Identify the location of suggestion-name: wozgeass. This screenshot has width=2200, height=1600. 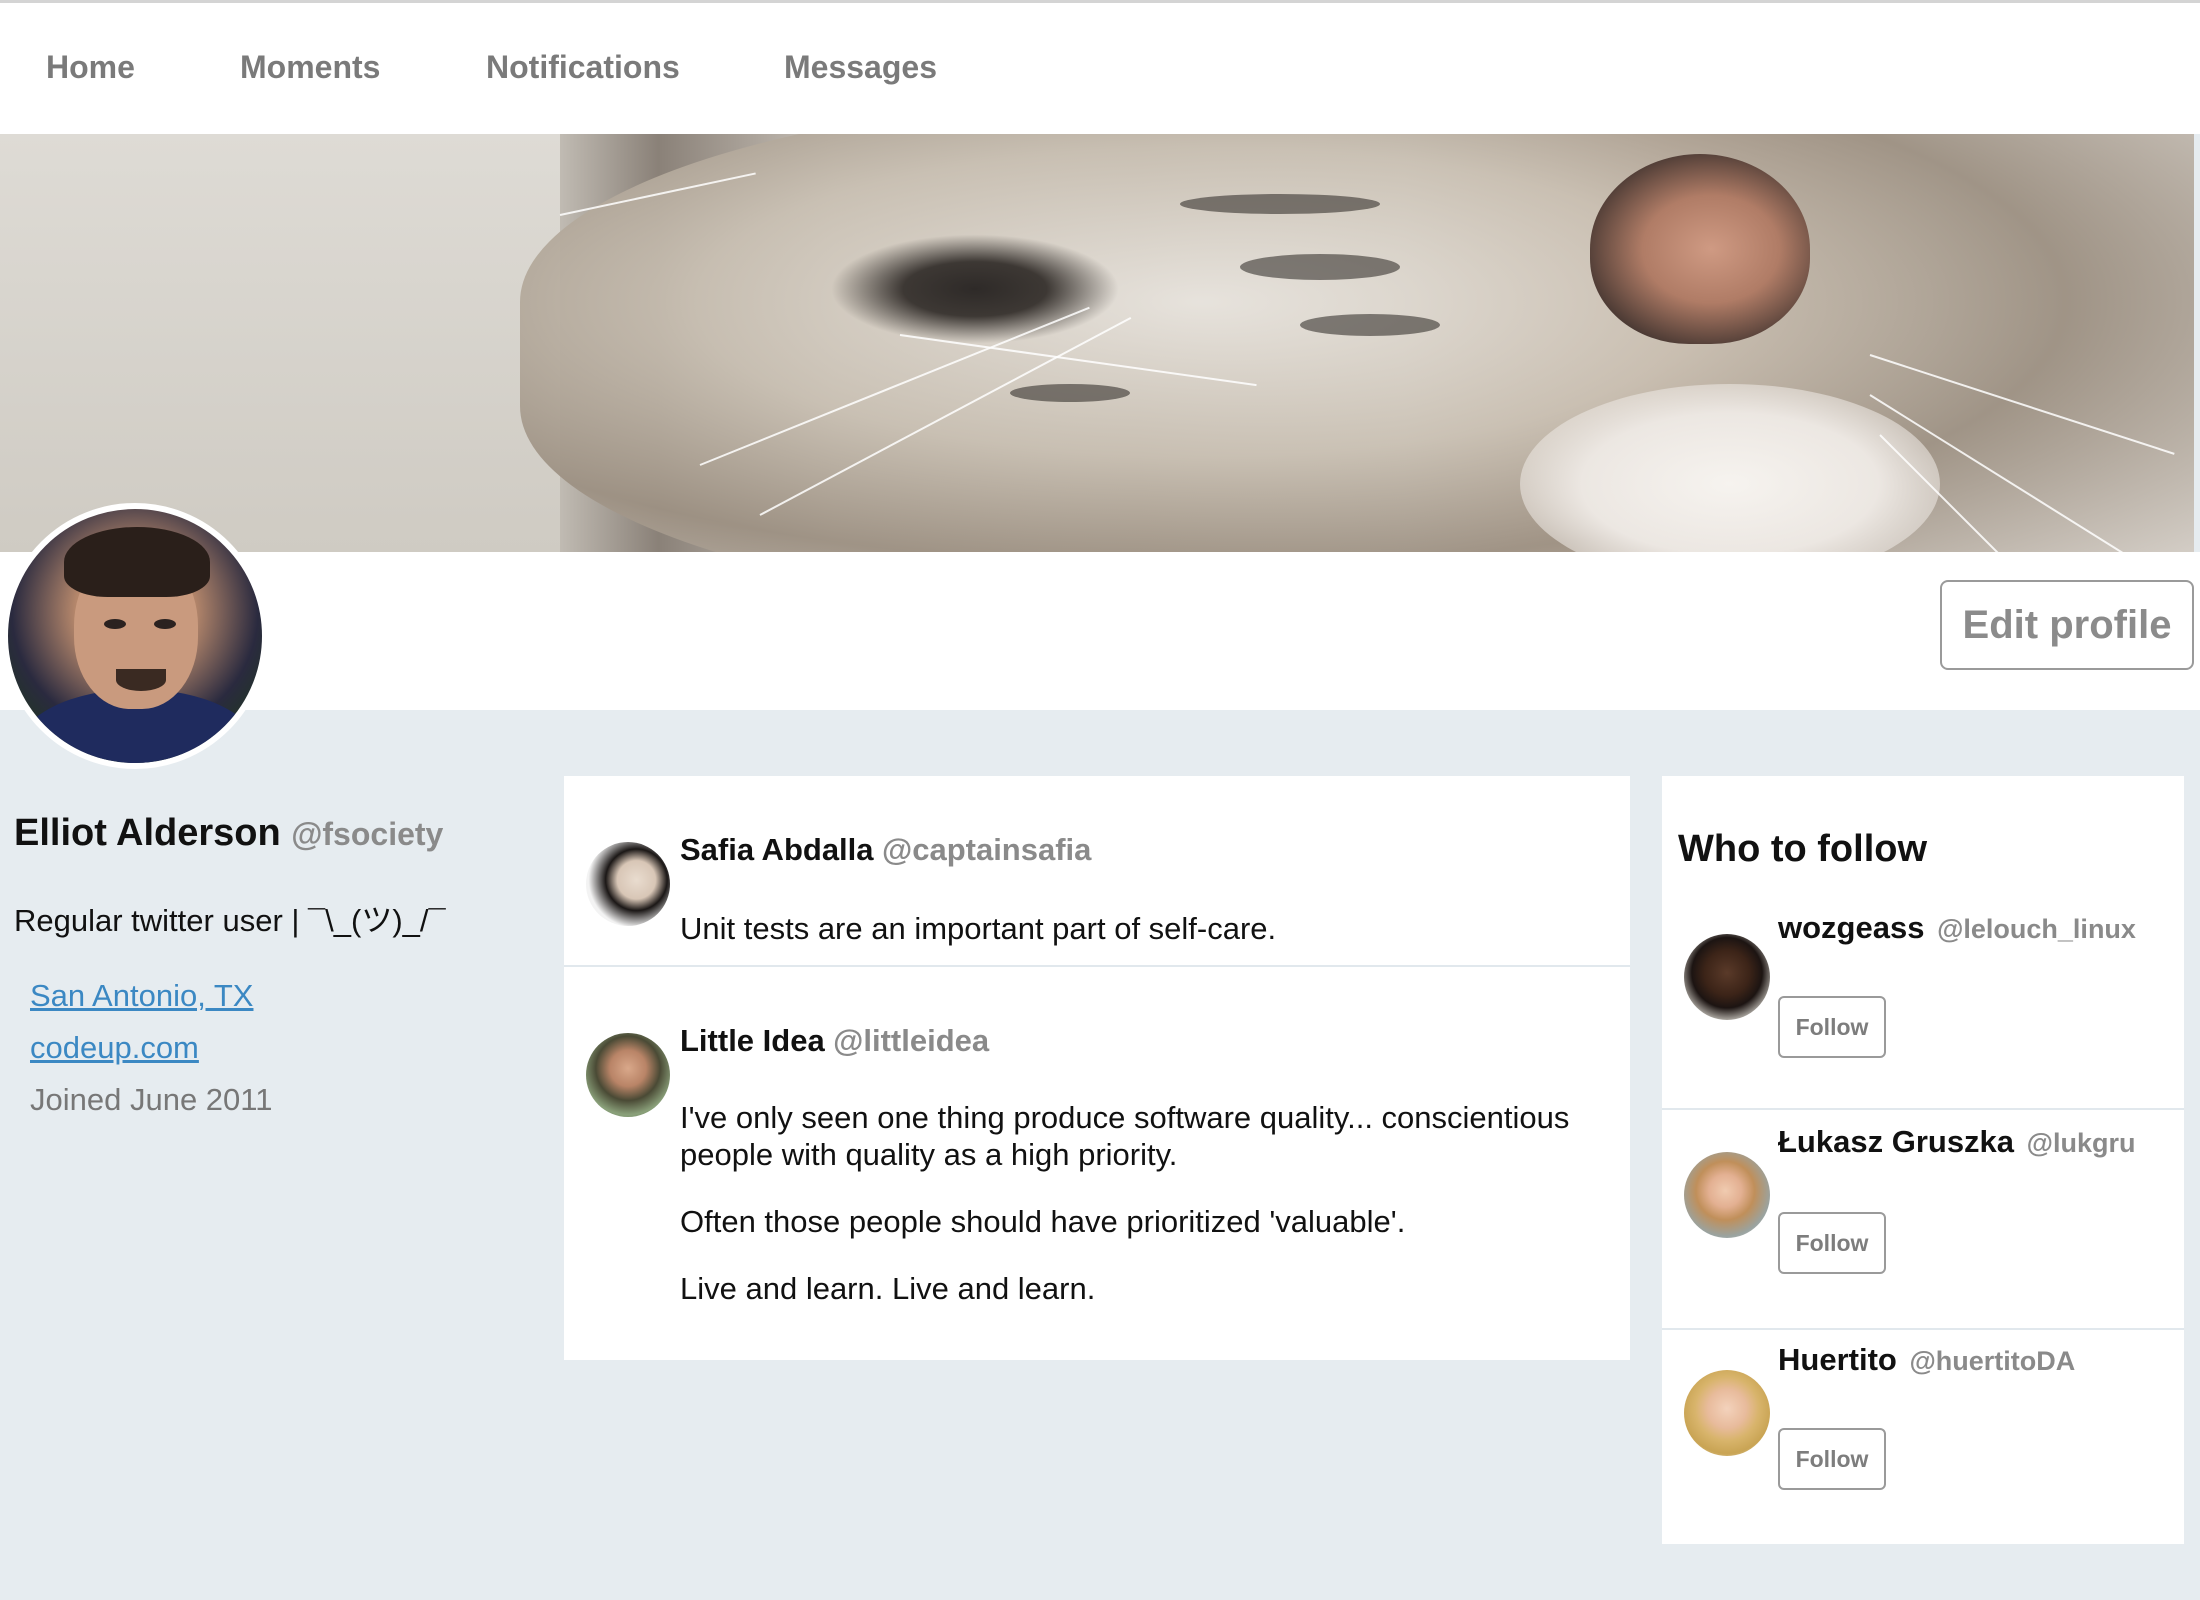
(1851, 927).